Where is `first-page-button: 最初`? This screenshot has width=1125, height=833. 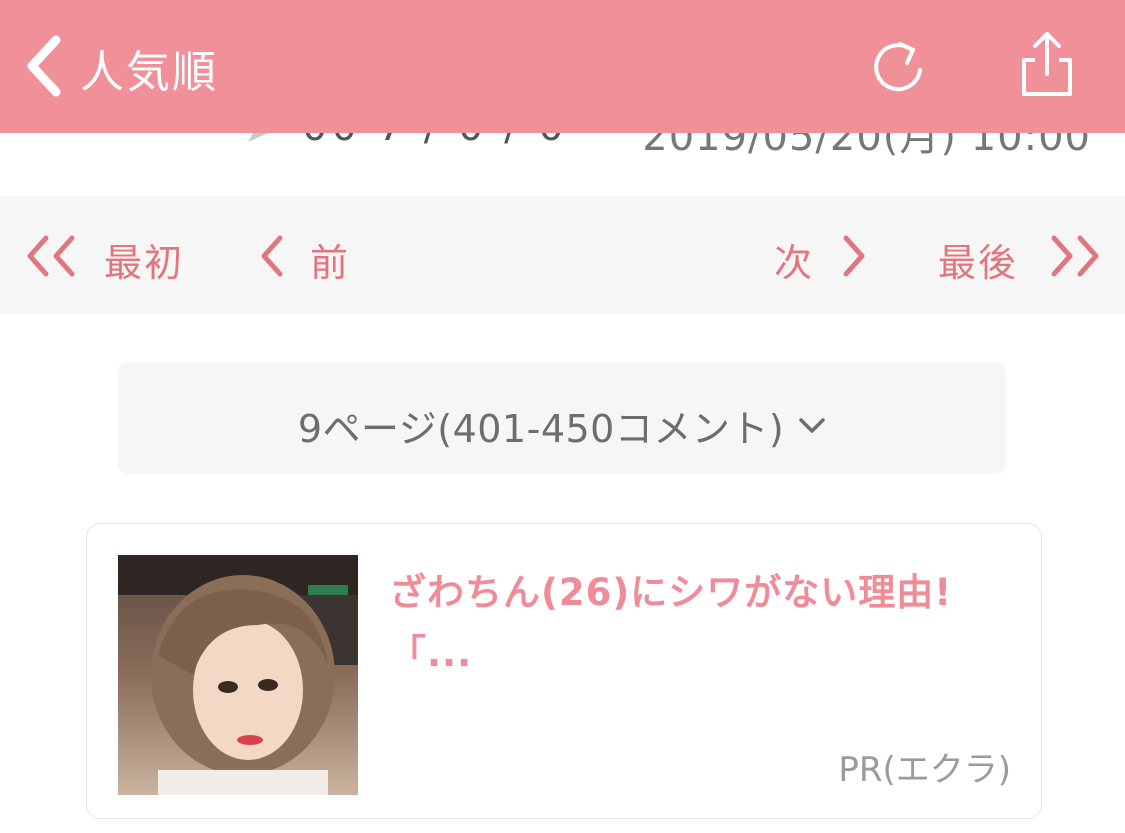
first-page-button: 最初 is located at coordinates (108, 255).